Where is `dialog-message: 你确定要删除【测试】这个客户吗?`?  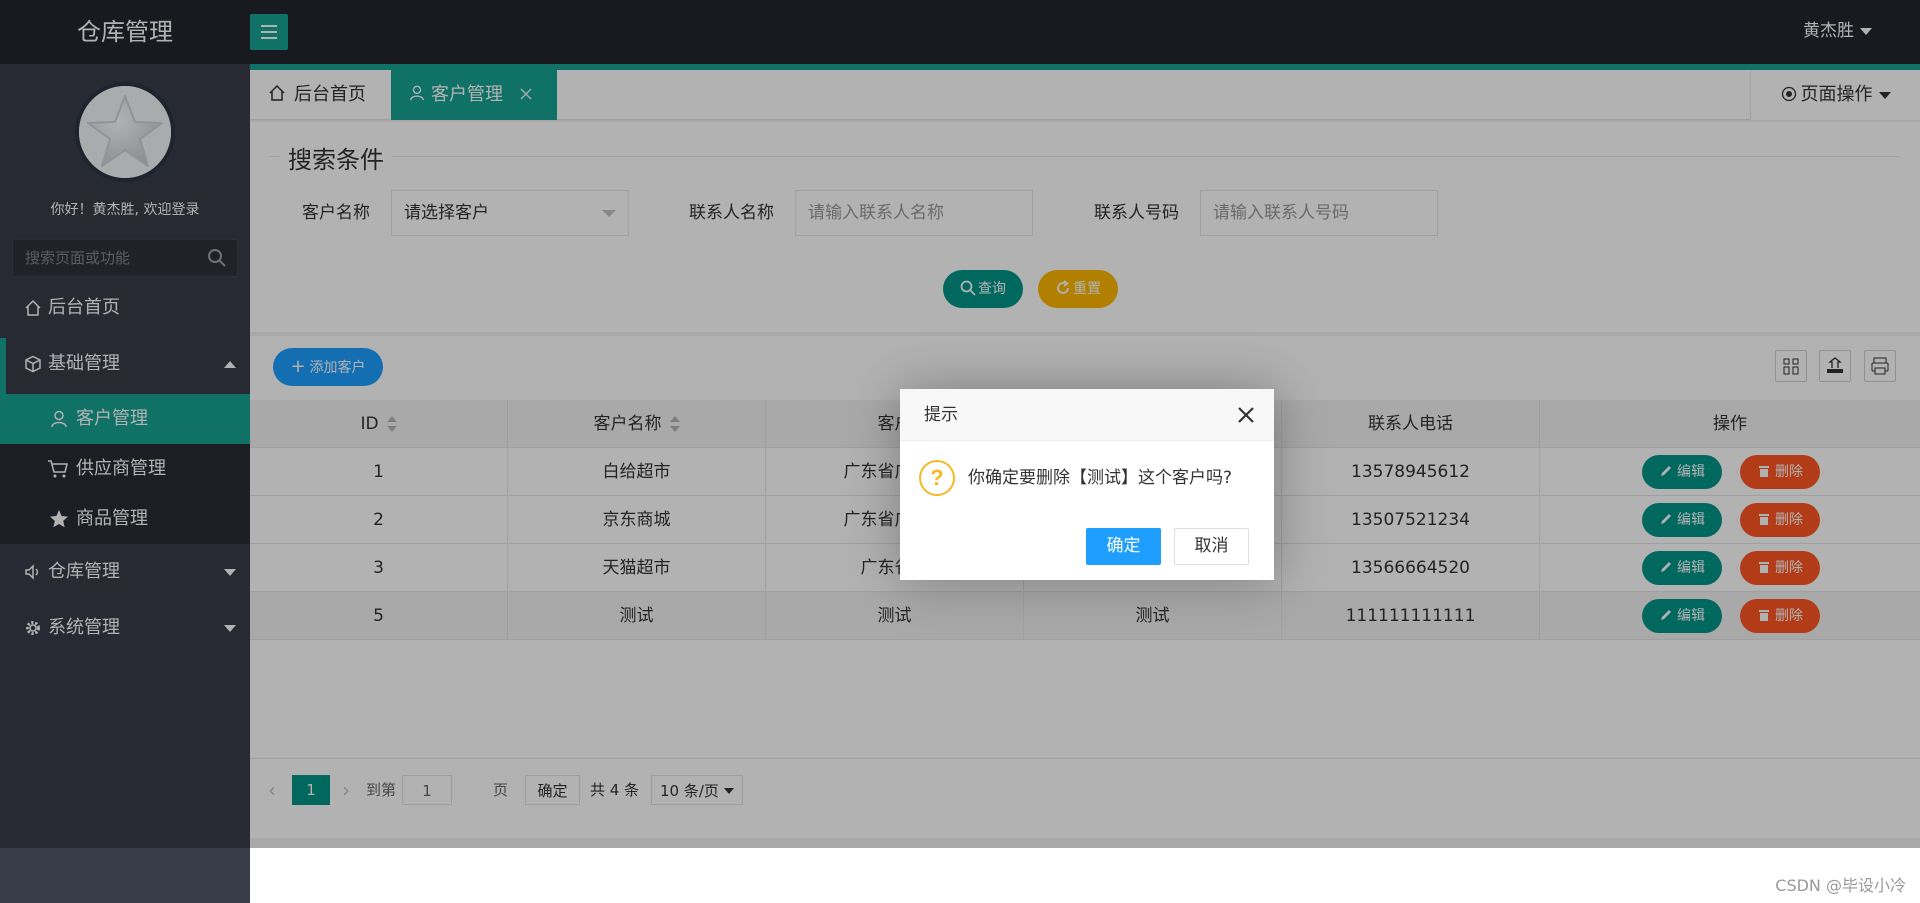
dialog-message: 你确定要删除【测试】这个客户吗? is located at coordinates (1100, 478).